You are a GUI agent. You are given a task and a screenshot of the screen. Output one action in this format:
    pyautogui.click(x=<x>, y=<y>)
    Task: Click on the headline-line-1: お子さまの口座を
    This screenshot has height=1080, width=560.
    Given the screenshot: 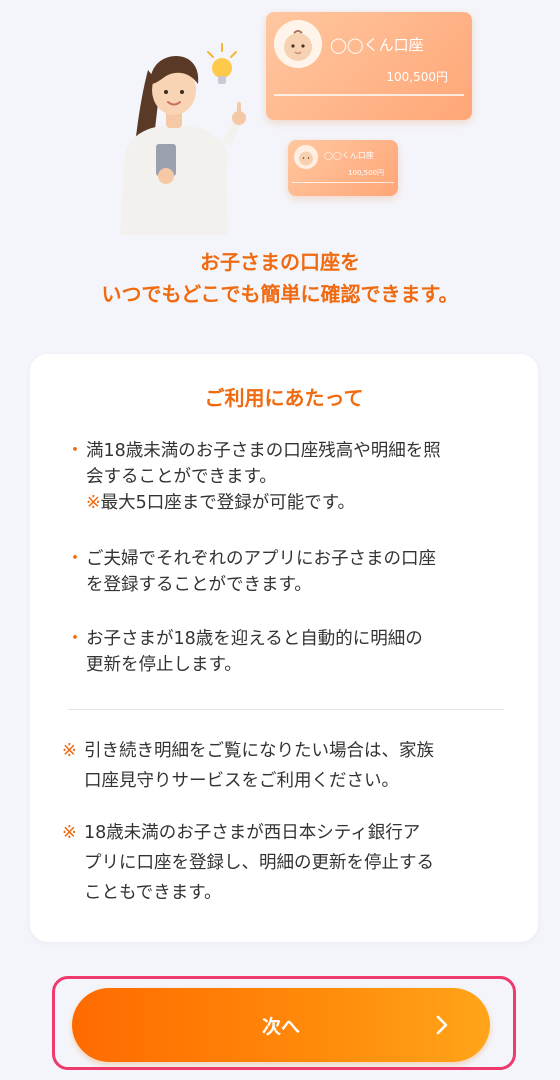 What is the action you would take?
    pyautogui.click(x=280, y=262)
    